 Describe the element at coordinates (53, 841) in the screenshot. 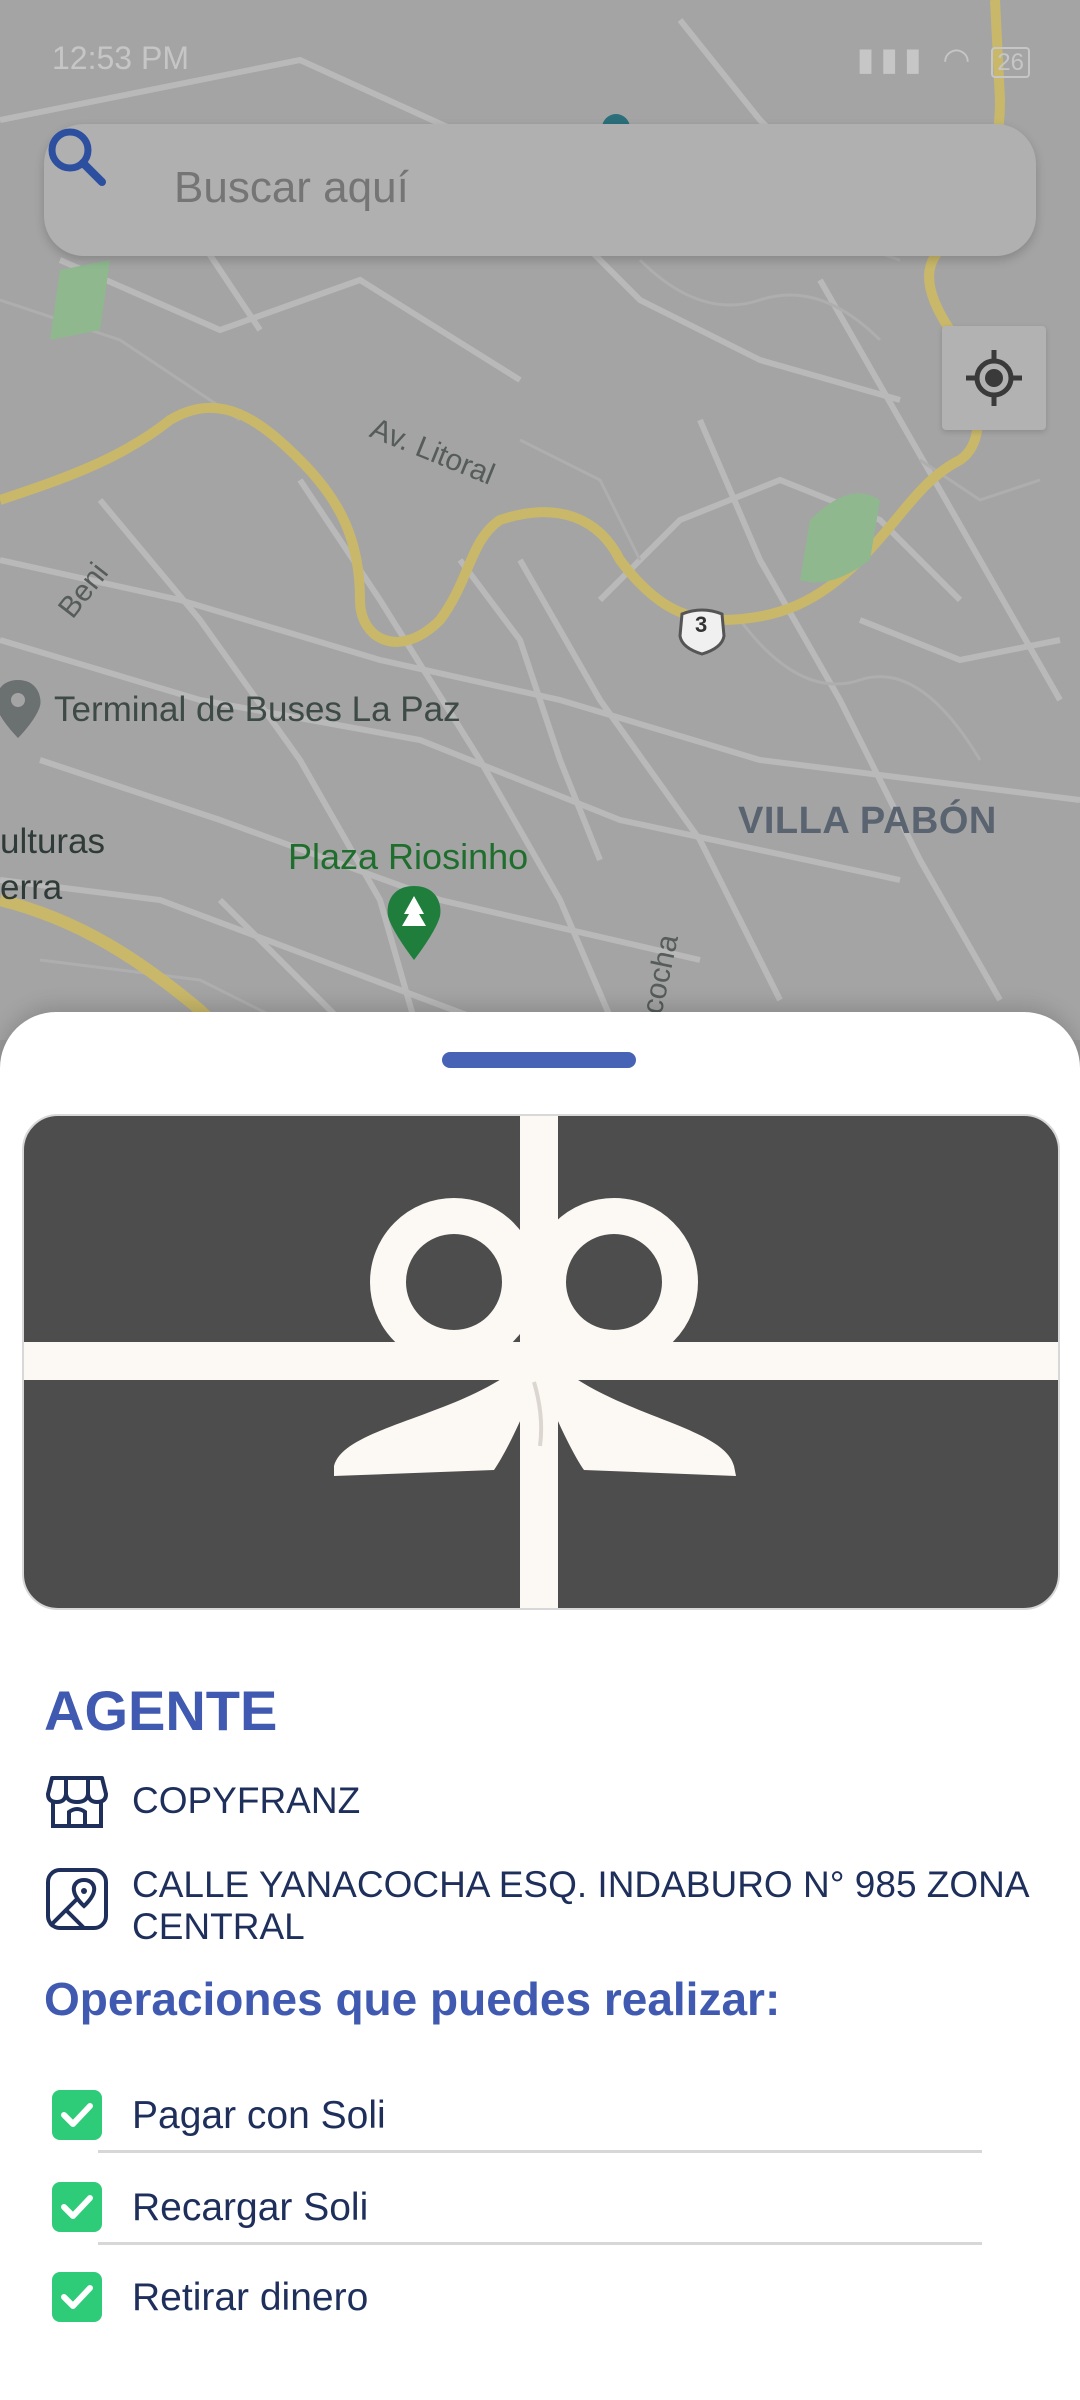

I see `map-label-culturas-1: ulturas` at that location.